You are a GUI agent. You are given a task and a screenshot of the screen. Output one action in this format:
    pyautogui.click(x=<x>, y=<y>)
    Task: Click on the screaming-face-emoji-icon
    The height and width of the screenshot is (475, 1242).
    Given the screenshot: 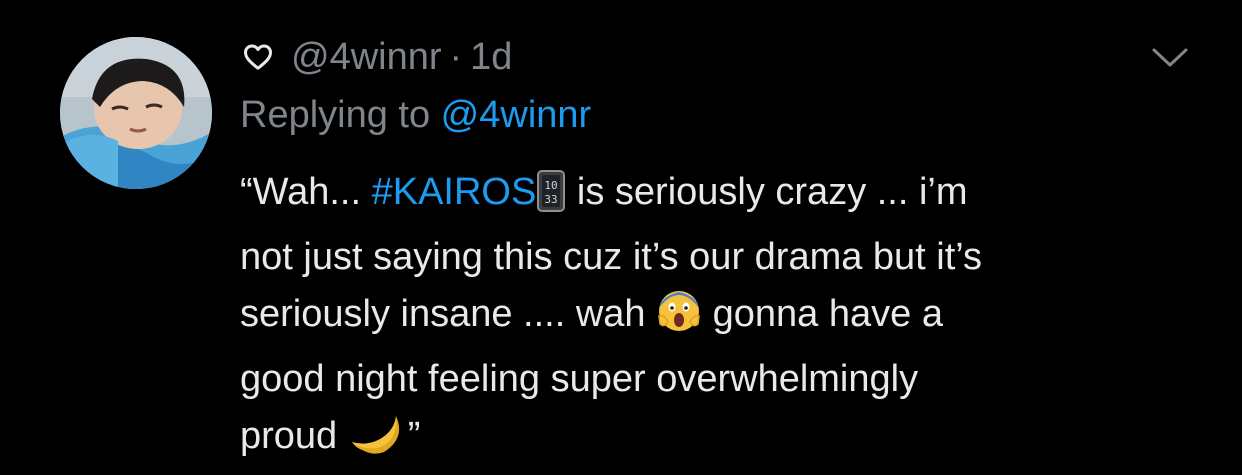 What is the action you would take?
    pyautogui.click(x=679, y=319)
    